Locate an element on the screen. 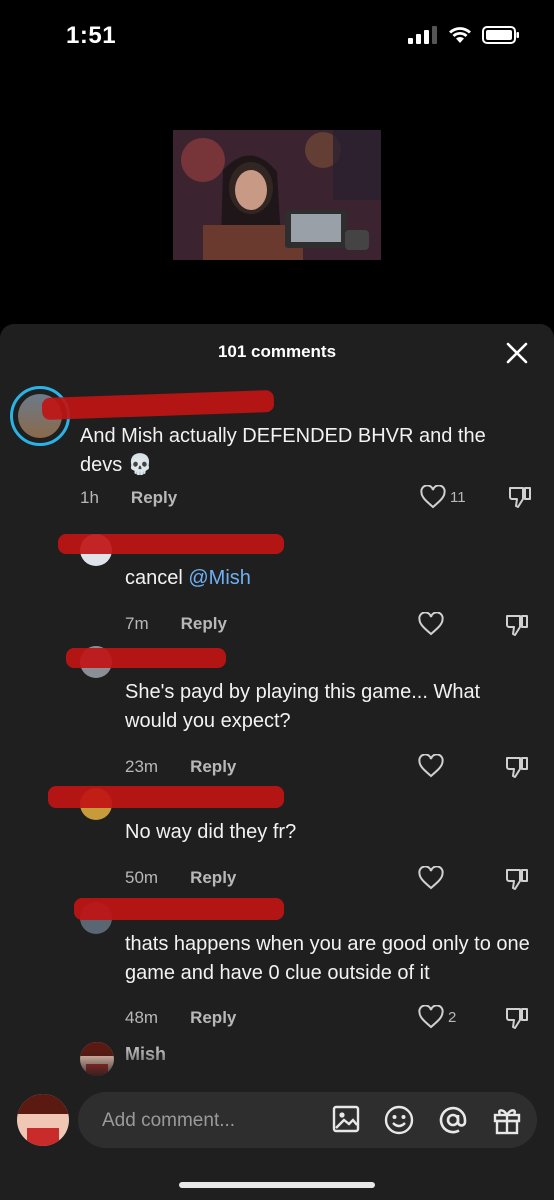 The height and width of the screenshot is (1200, 554). comment-text: cancel @Mish is located at coordinates (188, 578).